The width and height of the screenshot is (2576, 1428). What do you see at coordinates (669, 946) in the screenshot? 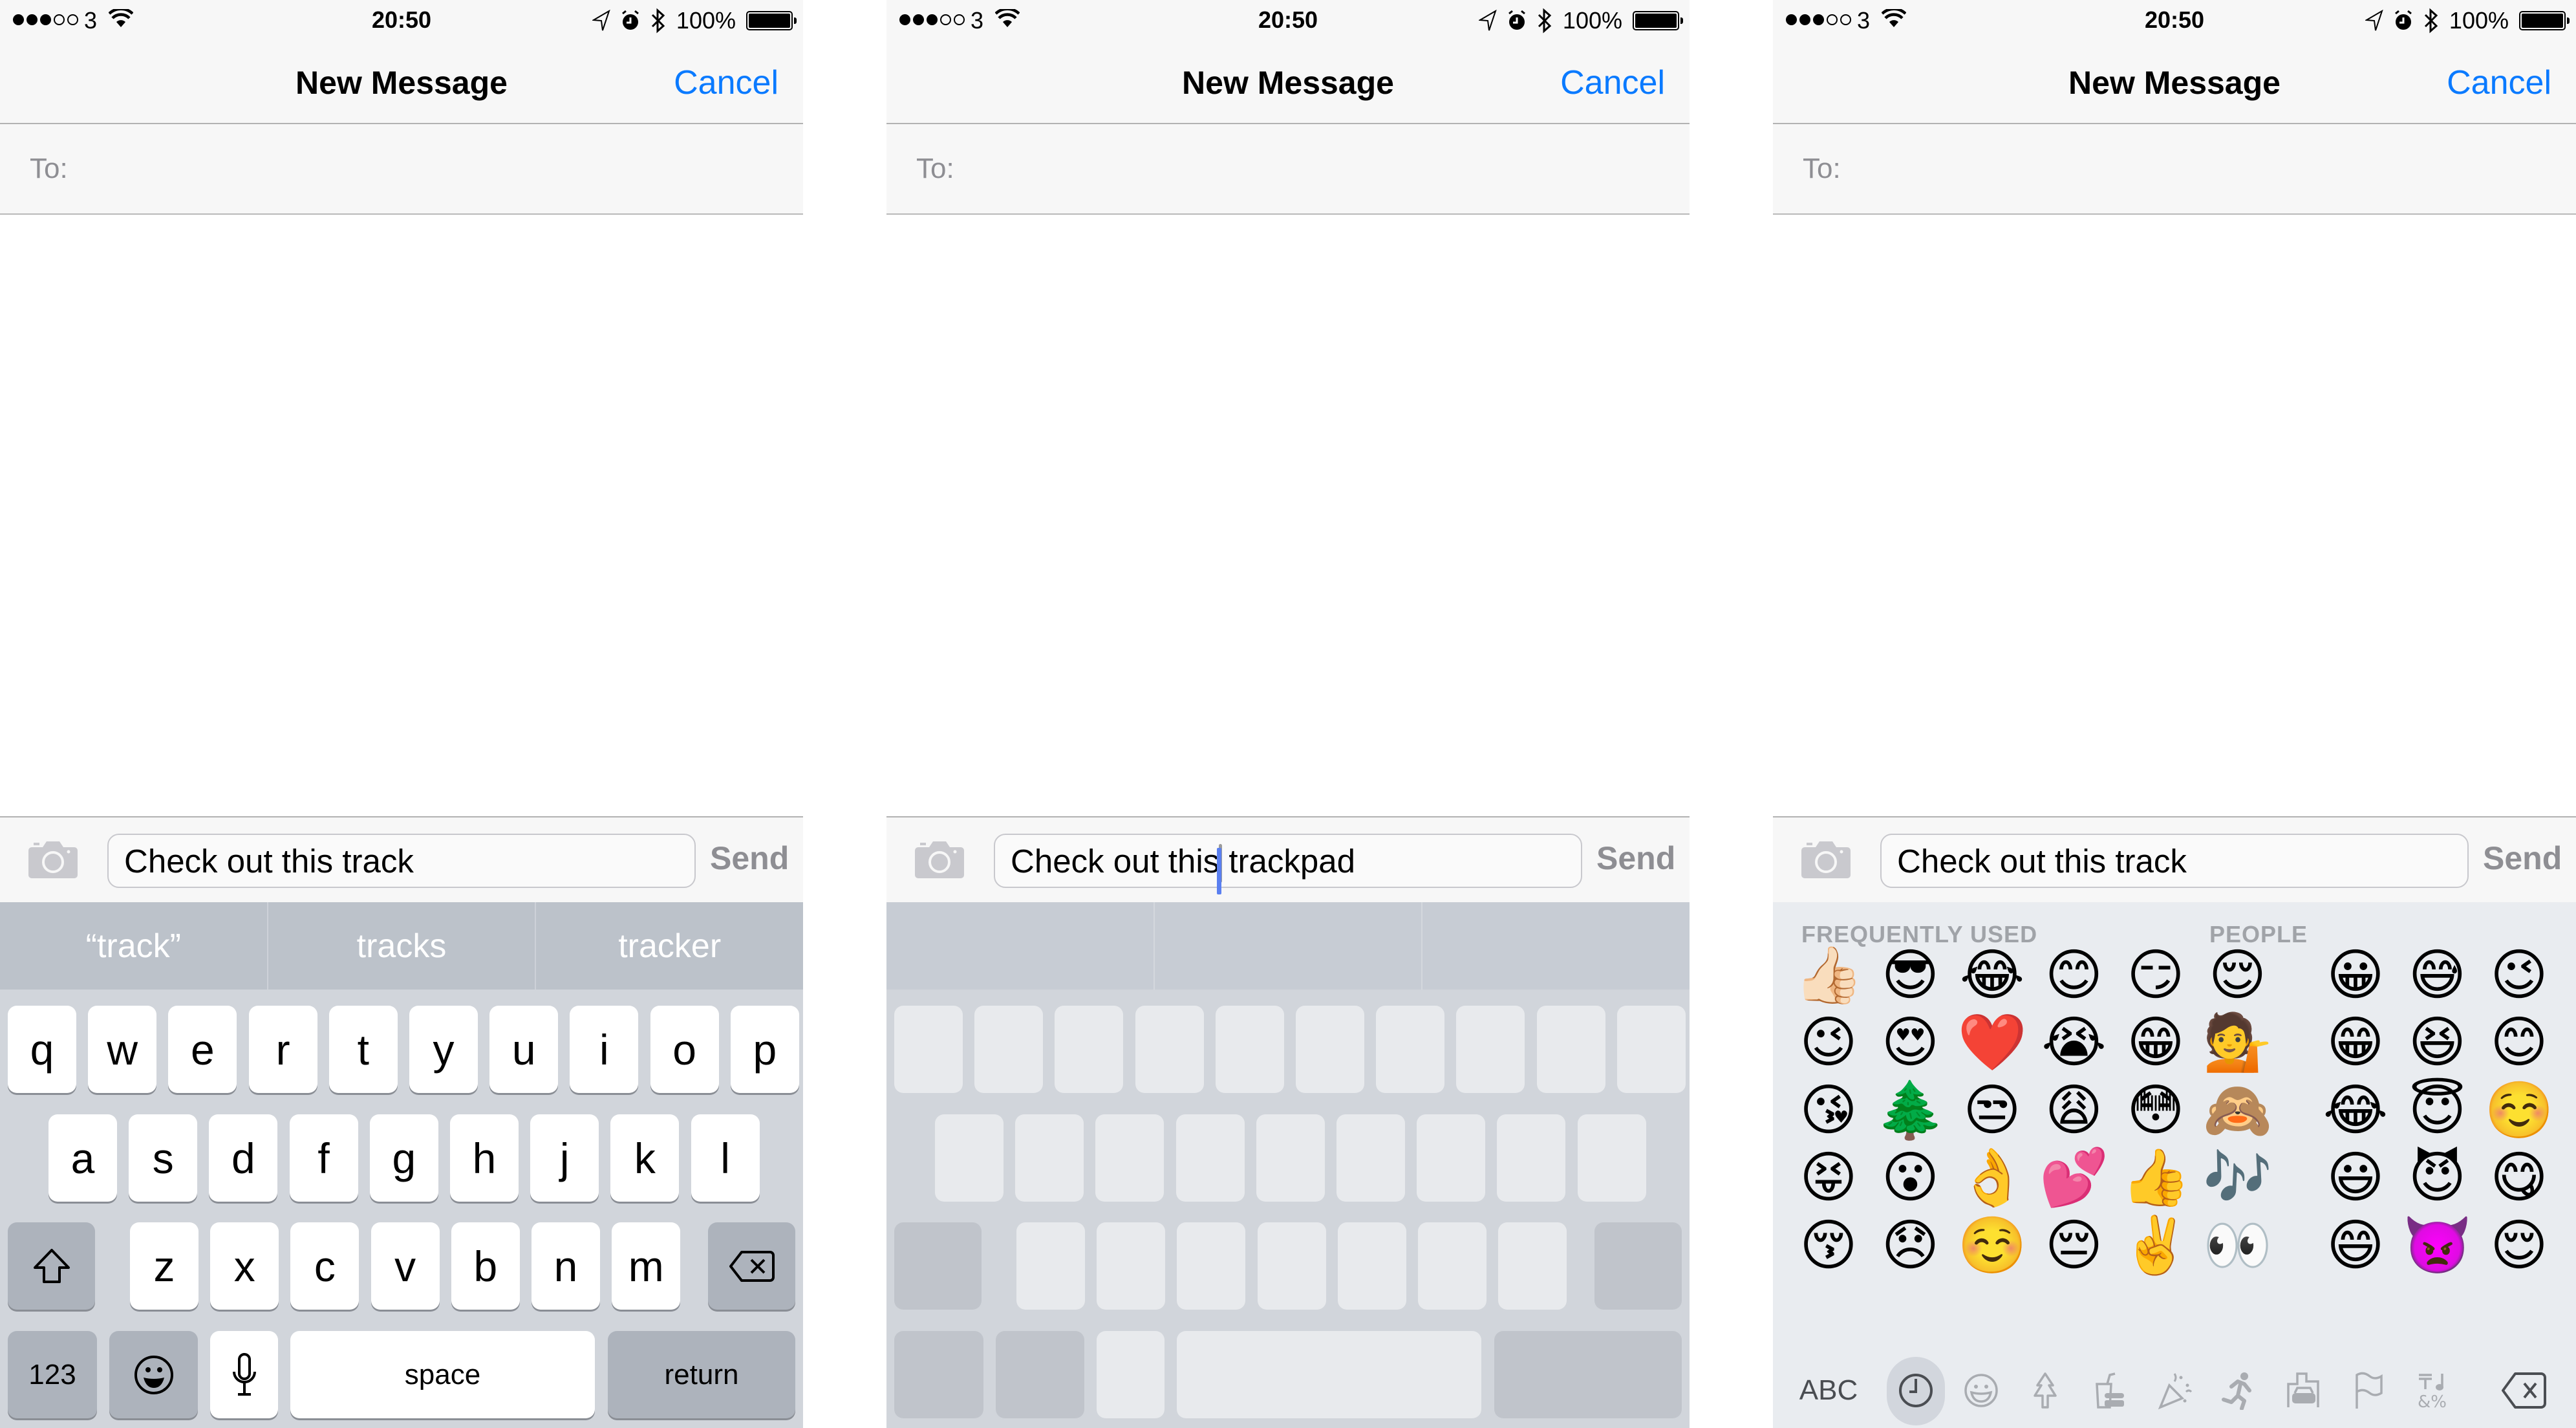
I see `suggestion-item: tracker` at bounding box center [669, 946].